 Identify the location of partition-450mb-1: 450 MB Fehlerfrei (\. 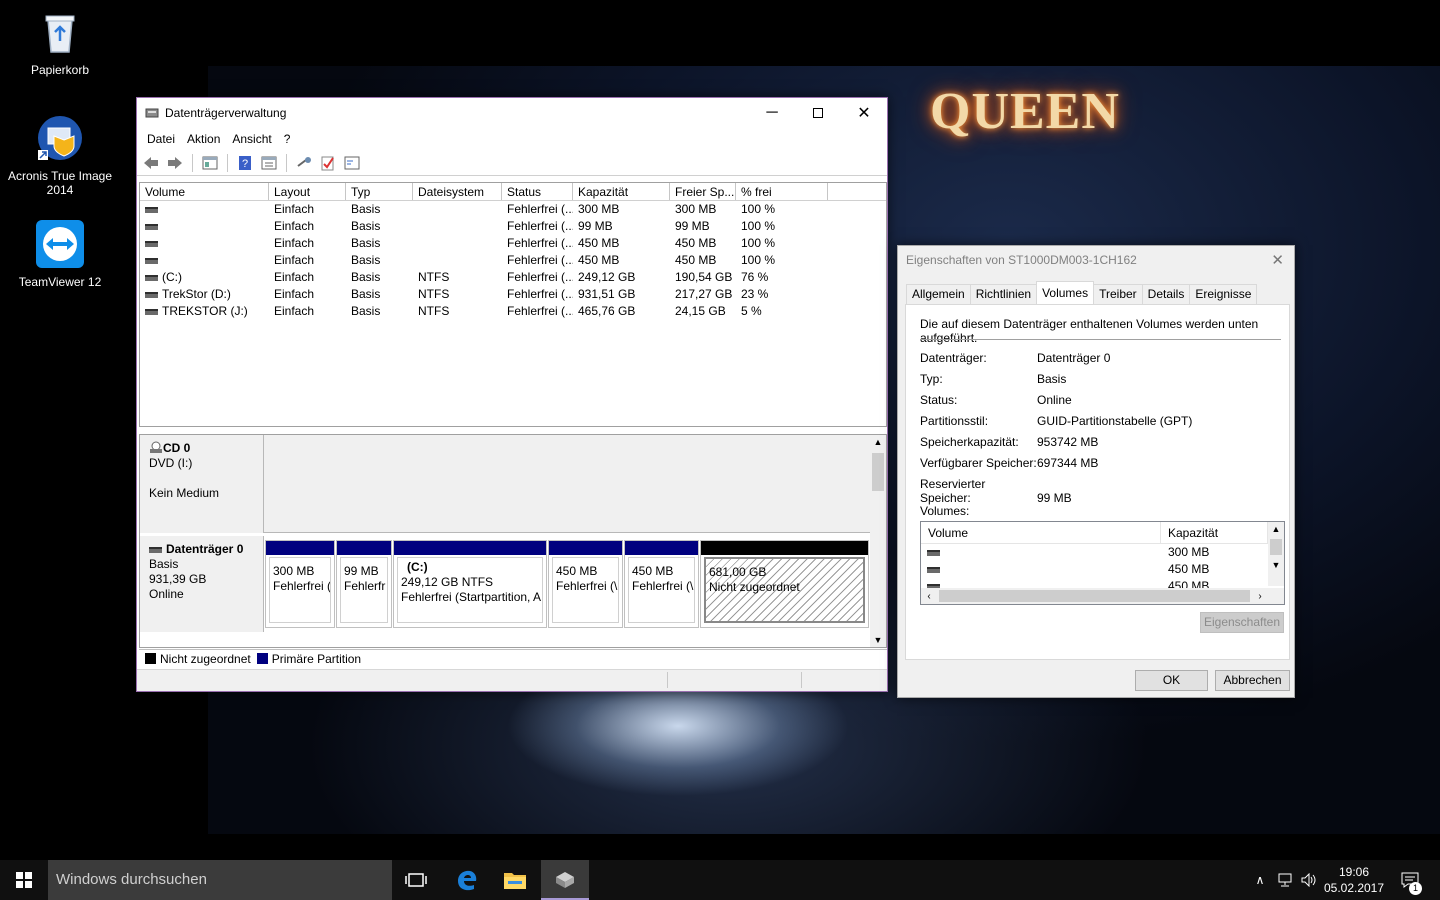
(585, 584).